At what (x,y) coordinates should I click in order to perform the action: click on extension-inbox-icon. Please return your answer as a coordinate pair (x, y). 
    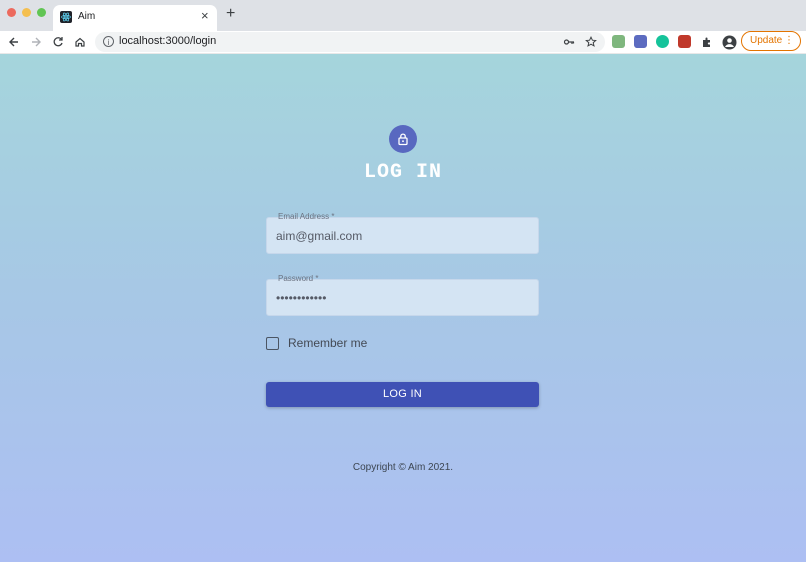
    Looking at the image, I should click on (618, 41).